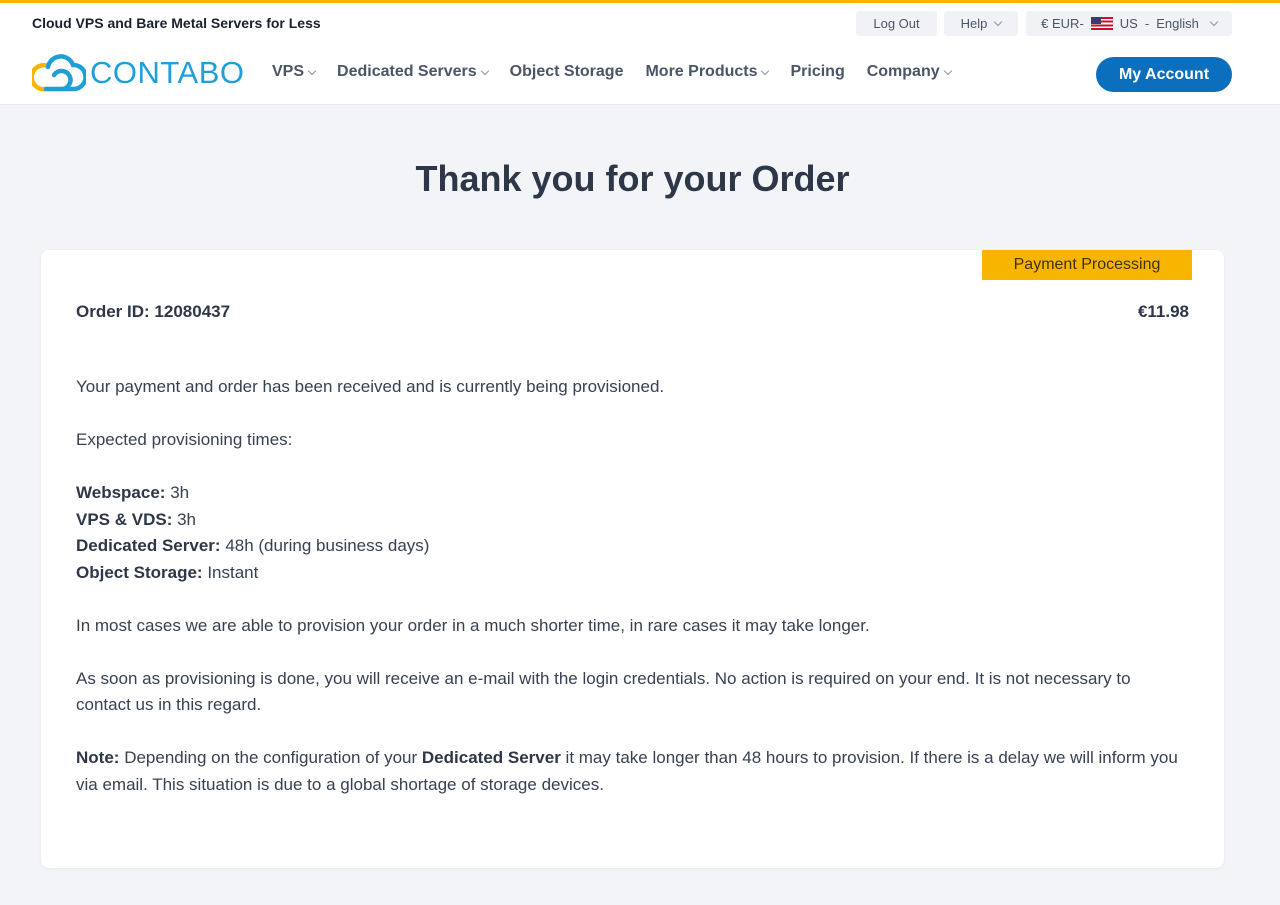  I want to click on us-flag-icon, so click(1101, 23).